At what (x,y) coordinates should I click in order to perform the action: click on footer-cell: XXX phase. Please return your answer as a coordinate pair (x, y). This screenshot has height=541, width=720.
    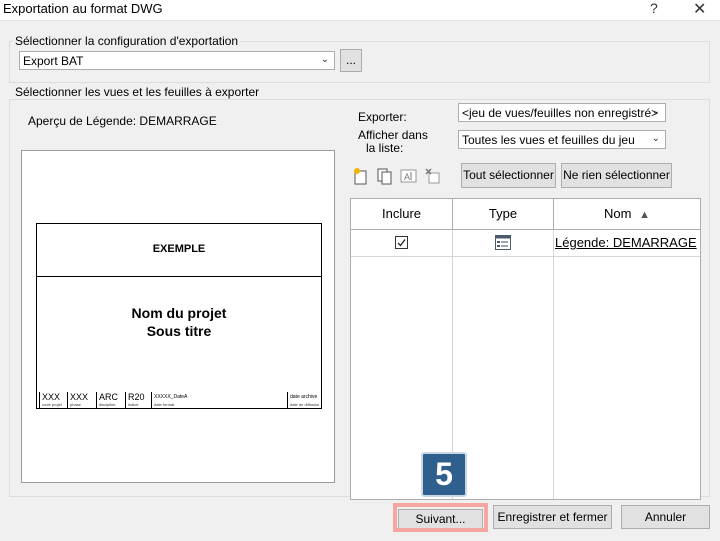
    Looking at the image, I should click on (80, 400).